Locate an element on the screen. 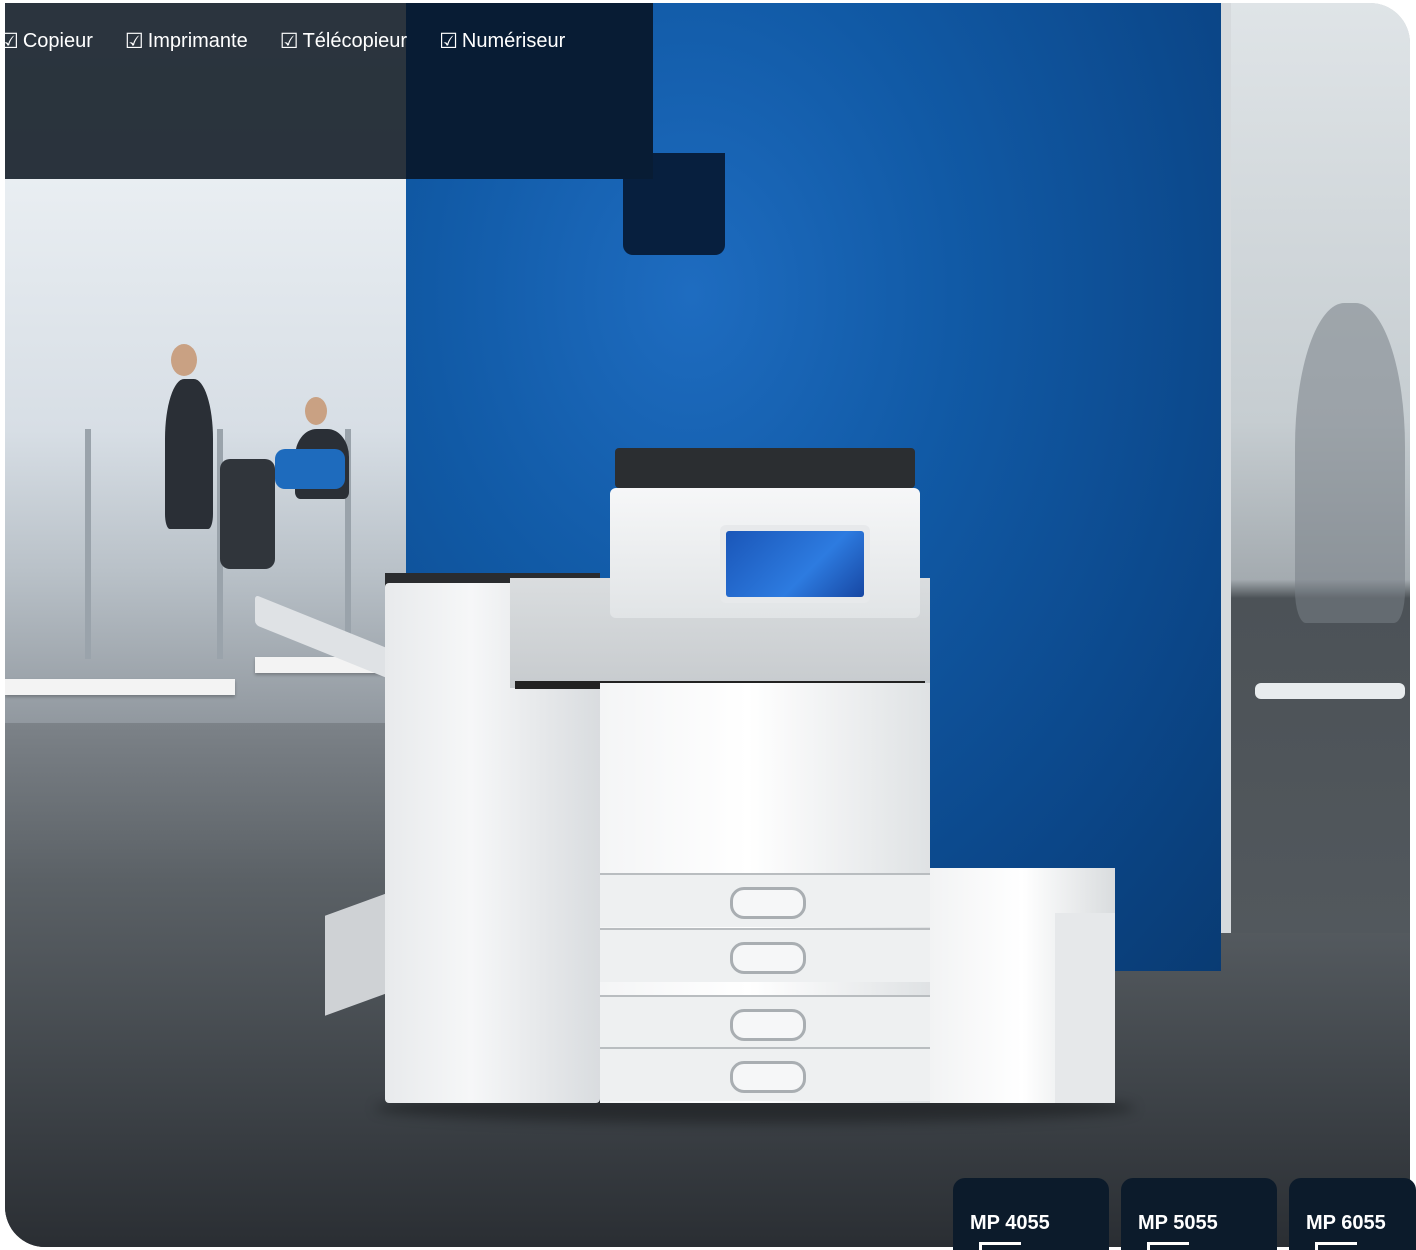 The width and height of the screenshot is (1416, 1250). feature-label: Télécopieur is located at coordinates (355, 41).